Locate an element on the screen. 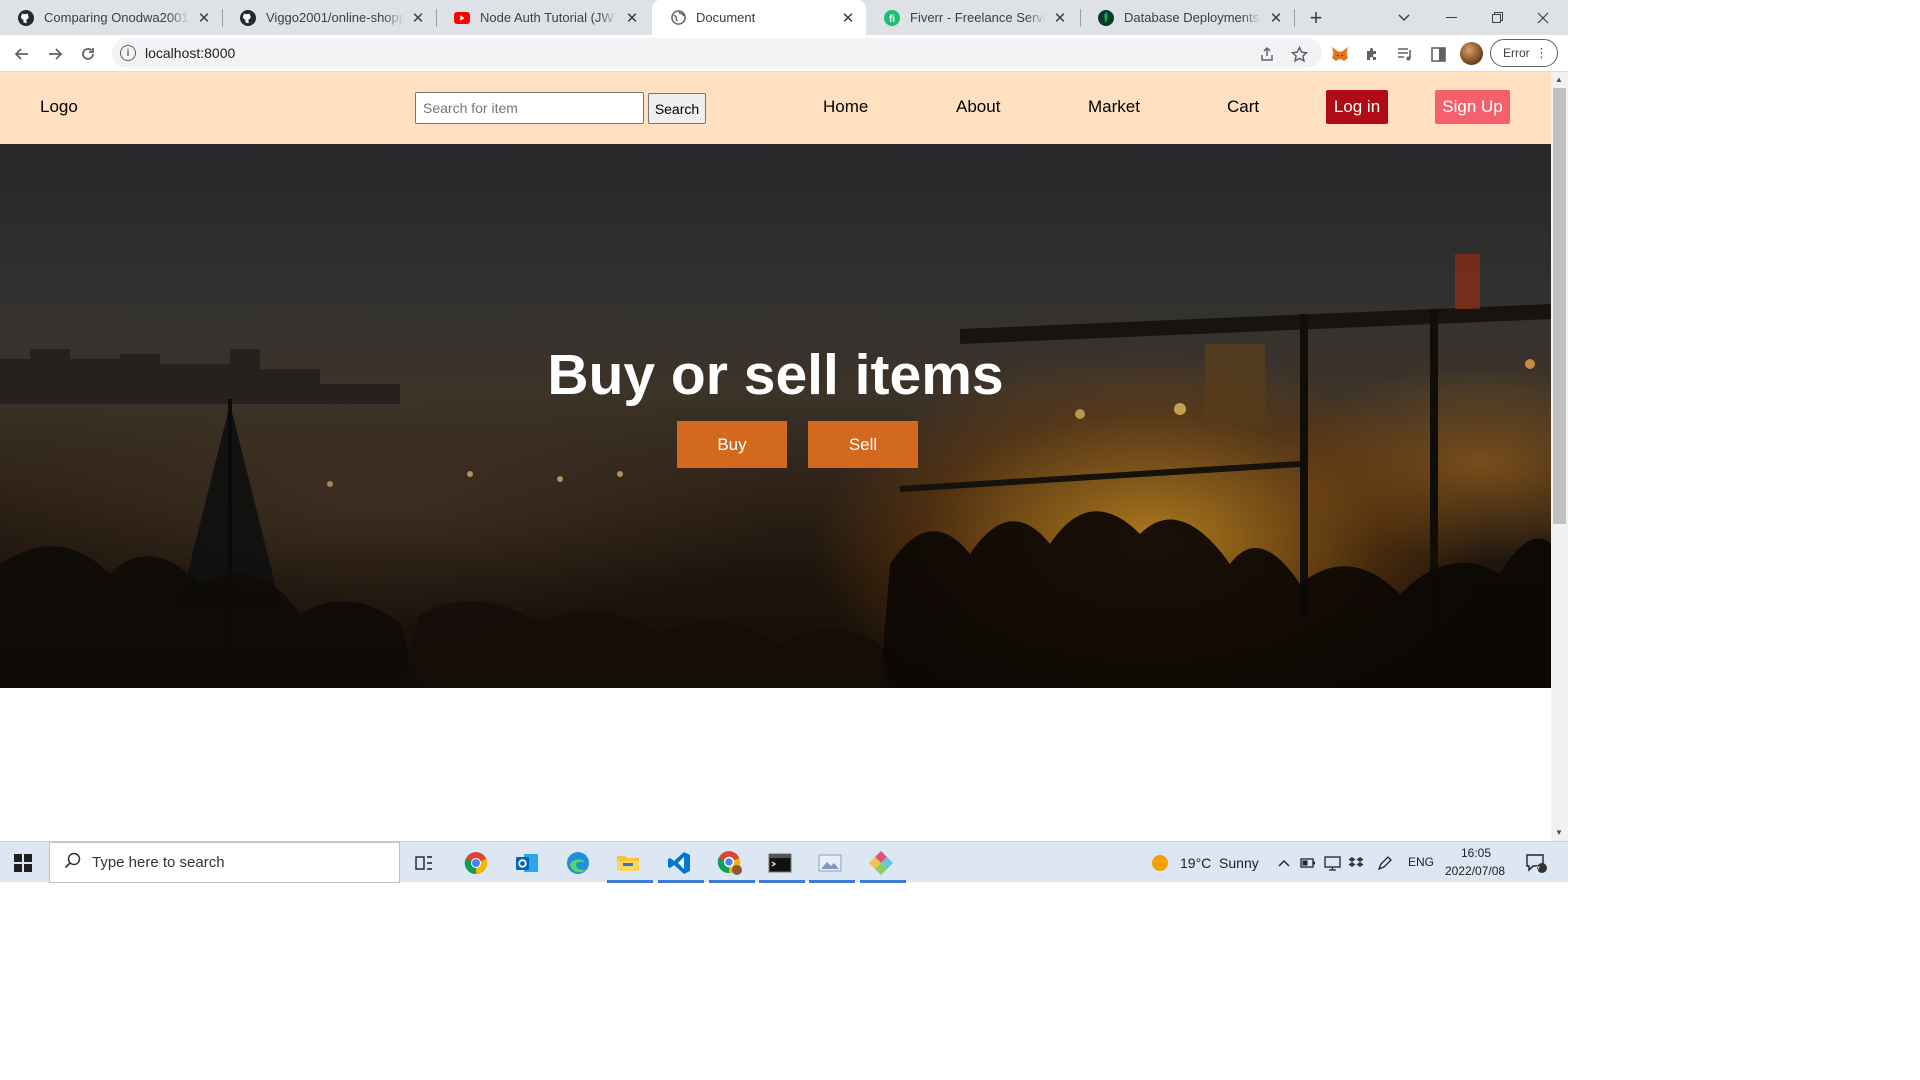 This screenshot has height=1080, width=1920. arrow-left-icon is located at coordinates (21, 54).